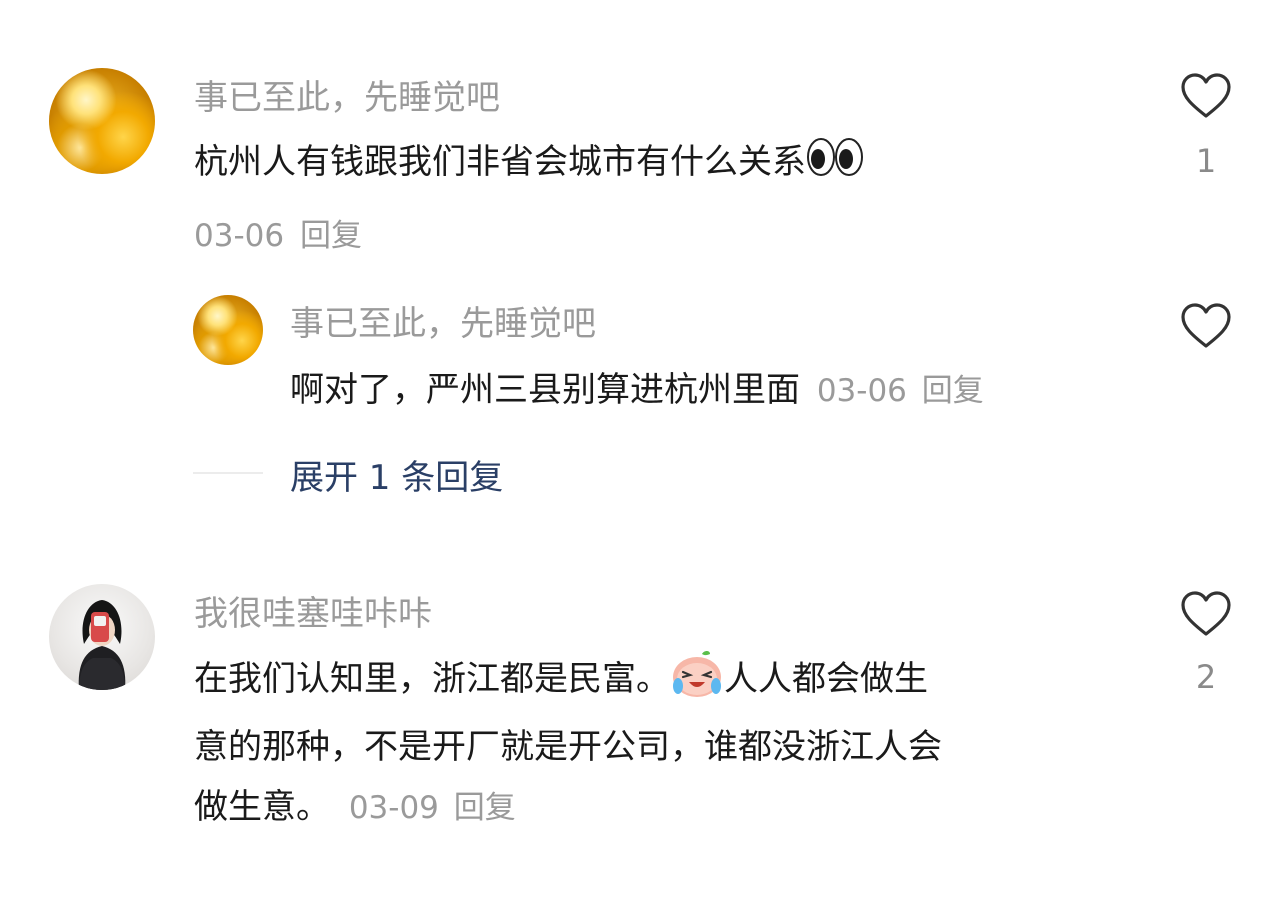  What do you see at coordinates (228, 330) in the screenshot?
I see `reply-avatar` at bounding box center [228, 330].